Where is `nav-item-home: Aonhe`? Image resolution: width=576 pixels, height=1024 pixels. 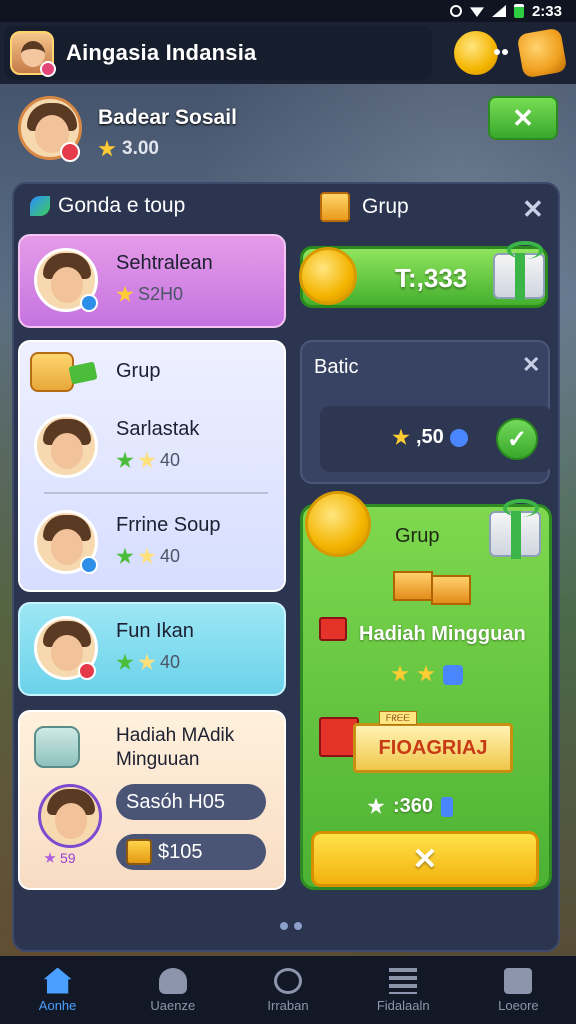
nav-item-home: Aonhe is located at coordinates (57, 990).